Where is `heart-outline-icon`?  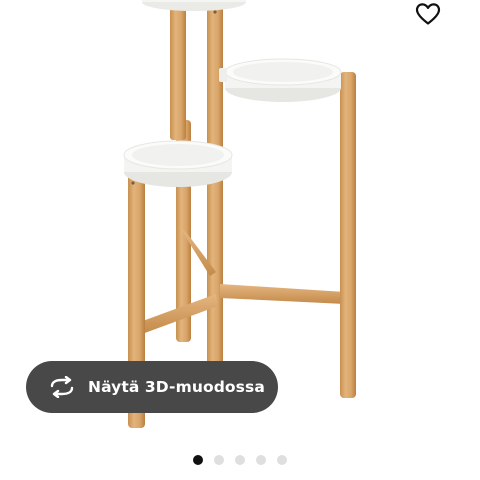 heart-outline-icon is located at coordinates (428, 14).